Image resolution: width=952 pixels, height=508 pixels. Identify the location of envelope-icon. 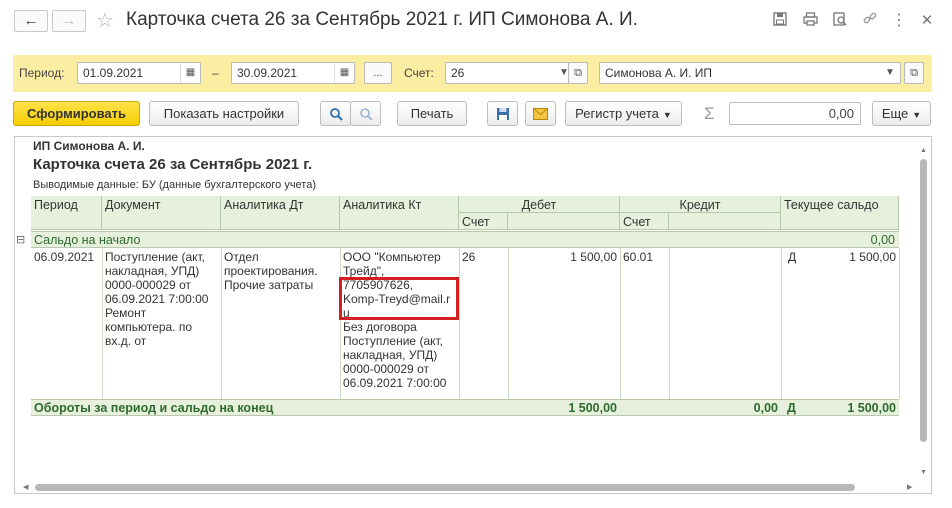
(540, 114).